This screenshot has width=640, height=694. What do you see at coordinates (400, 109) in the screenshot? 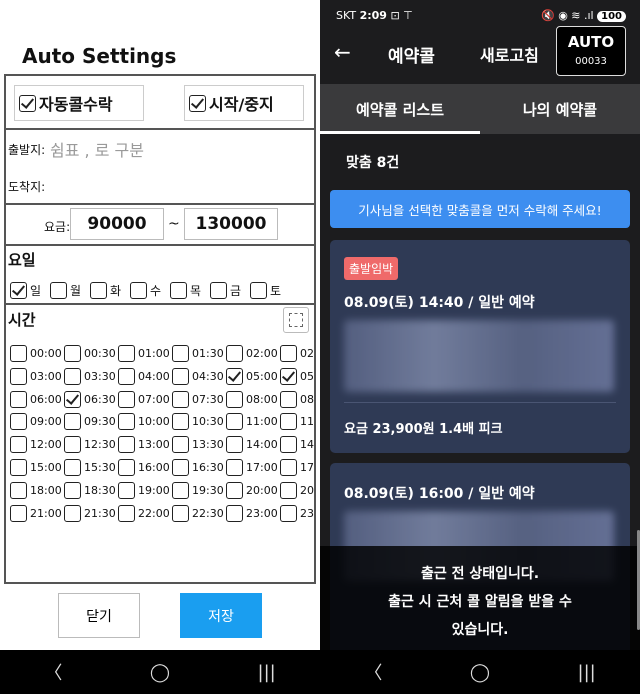
I see `tab-reservation-list: 예약콜 리스트` at bounding box center [400, 109].